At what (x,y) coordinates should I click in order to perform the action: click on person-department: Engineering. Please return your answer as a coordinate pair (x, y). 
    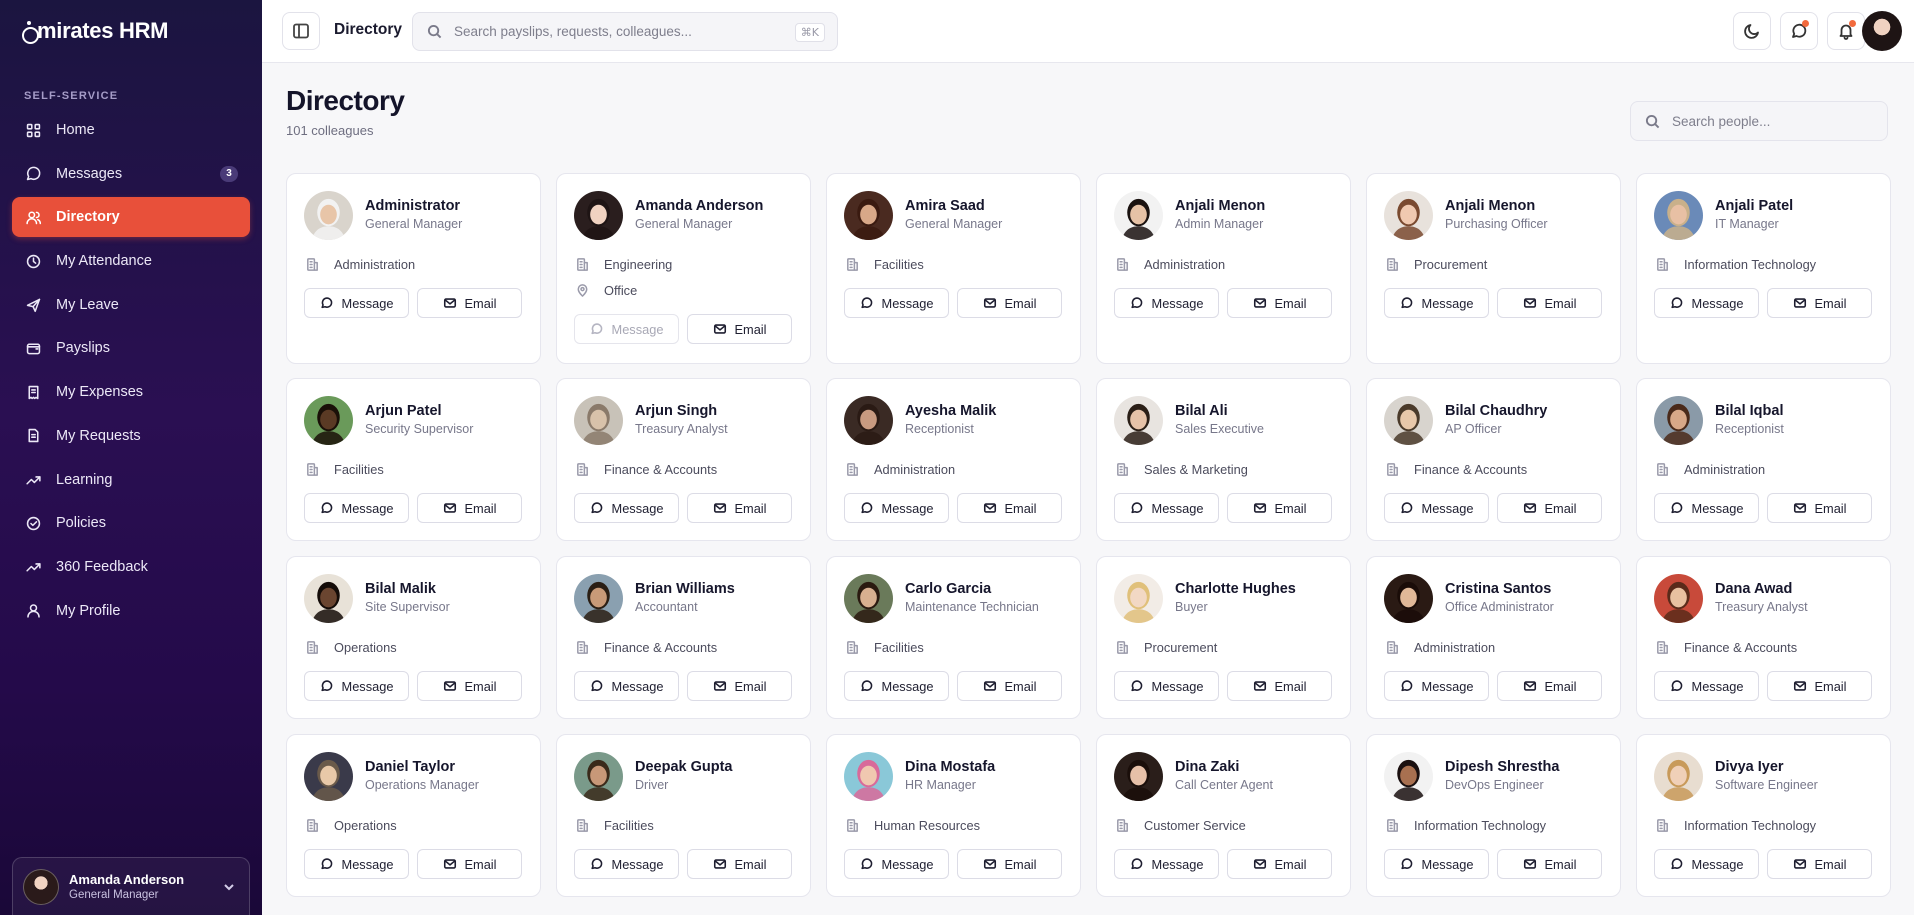
    Looking at the image, I should click on (623, 264).